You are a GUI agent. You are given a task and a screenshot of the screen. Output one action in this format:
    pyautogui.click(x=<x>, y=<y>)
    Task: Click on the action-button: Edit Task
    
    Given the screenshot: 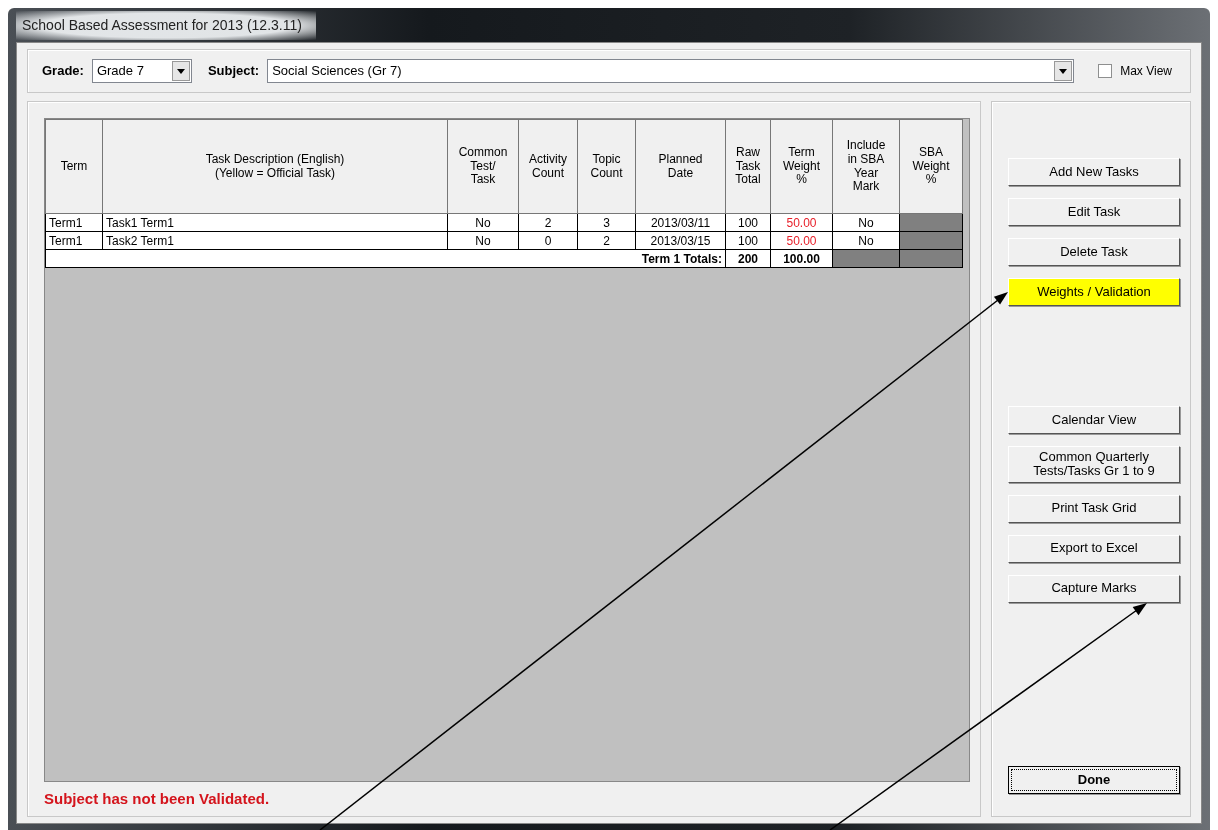 What is the action you would take?
    pyautogui.click(x=1094, y=212)
    